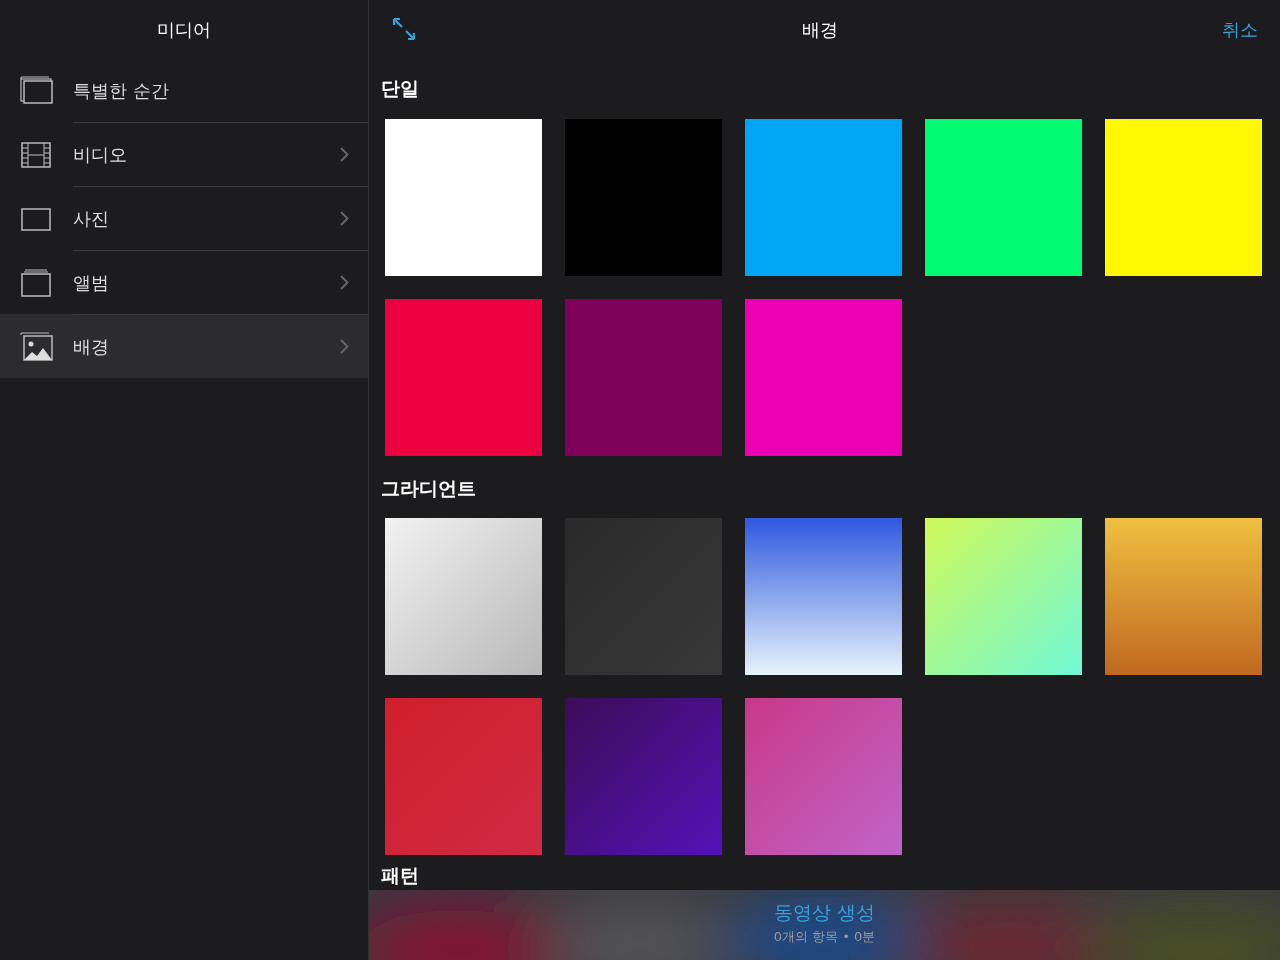  Describe the element at coordinates (91, 218) in the screenshot. I see `item-label: 사진` at that location.